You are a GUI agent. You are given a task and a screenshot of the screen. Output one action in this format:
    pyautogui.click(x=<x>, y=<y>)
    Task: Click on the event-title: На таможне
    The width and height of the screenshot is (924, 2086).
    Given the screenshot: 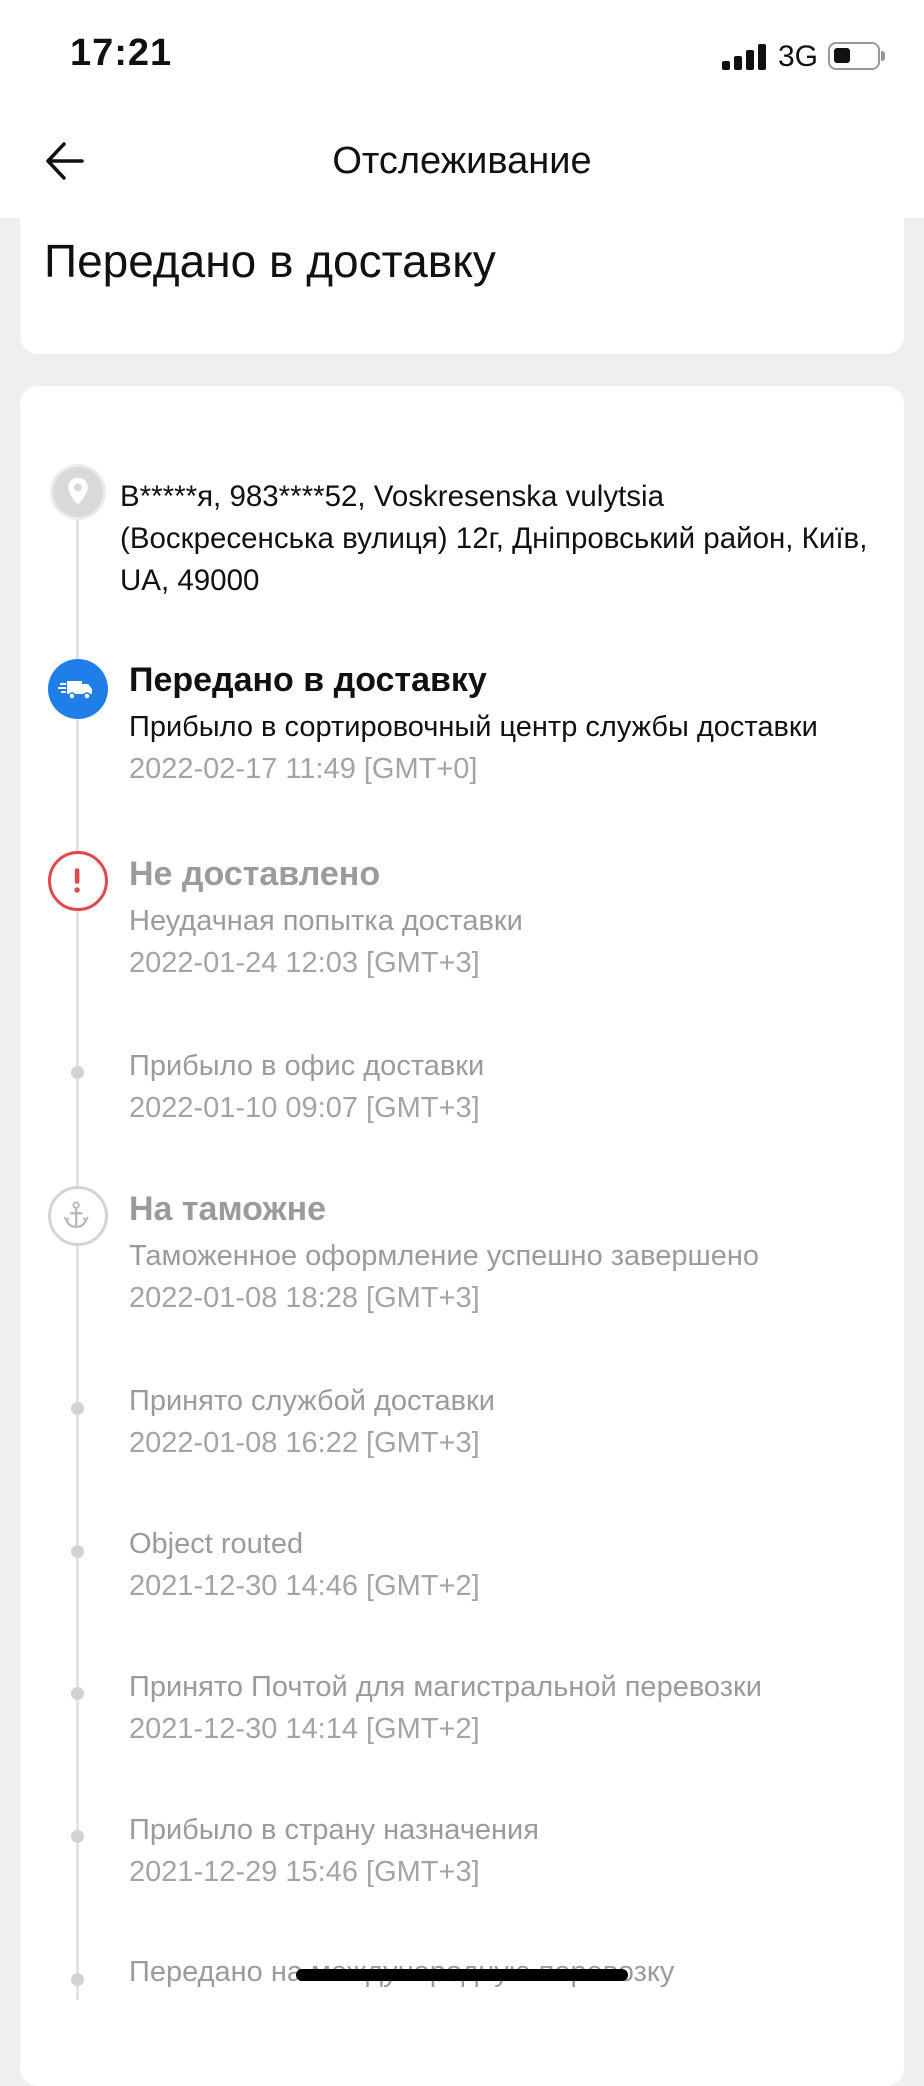 What is the action you would take?
    pyautogui.click(x=228, y=1209)
    